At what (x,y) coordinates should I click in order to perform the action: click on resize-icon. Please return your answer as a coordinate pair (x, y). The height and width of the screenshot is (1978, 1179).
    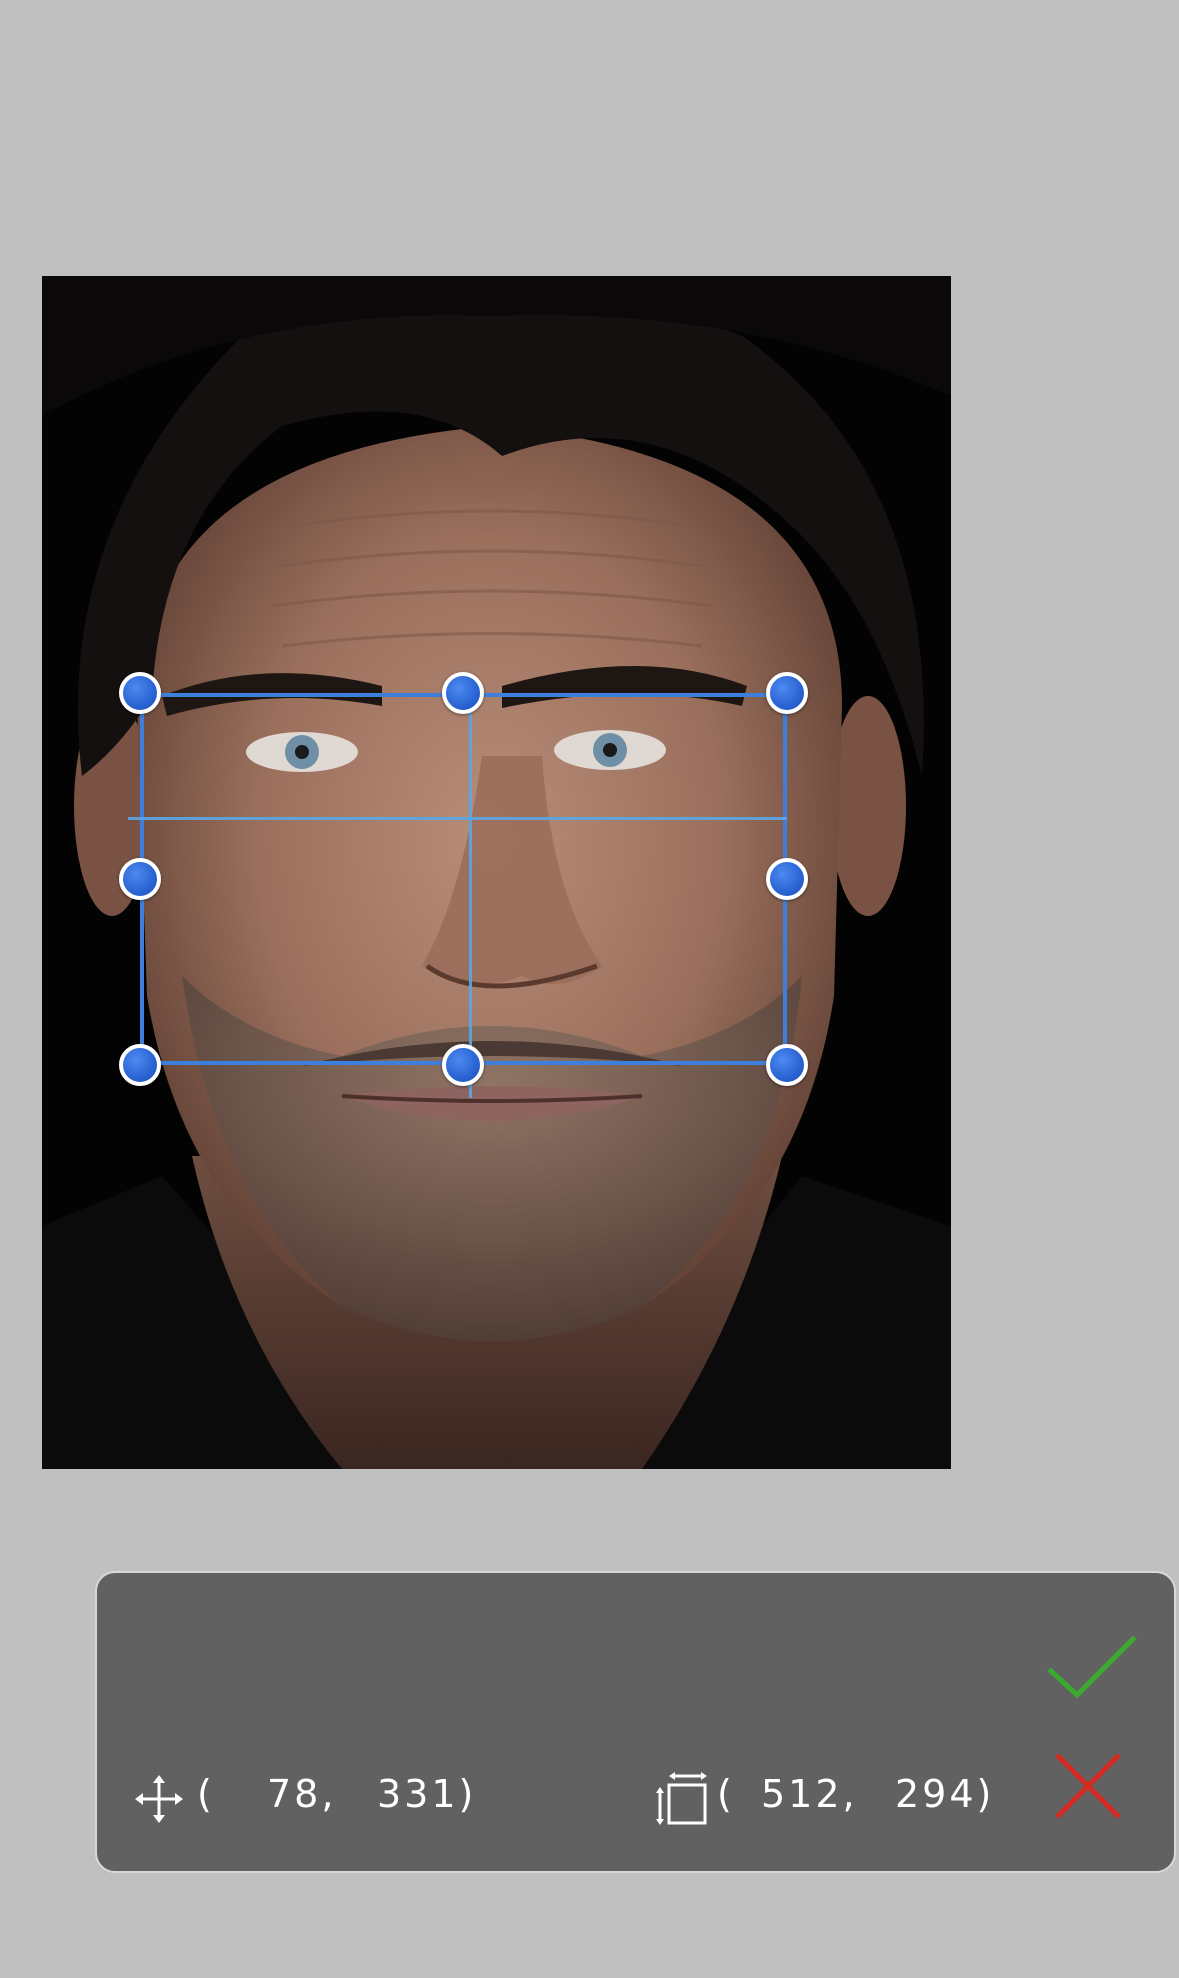
    Looking at the image, I should click on (681, 1798).